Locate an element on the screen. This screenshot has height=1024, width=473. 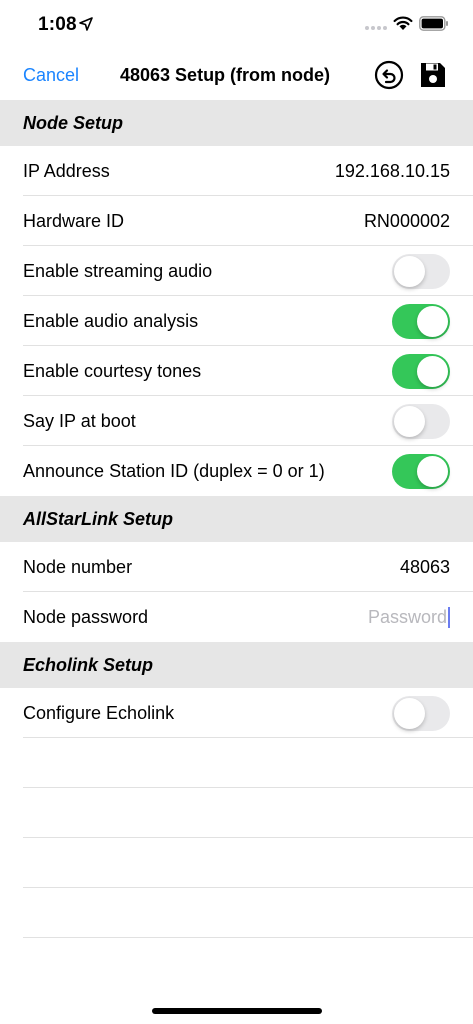
audio-analysis-toggle is located at coordinates (421, 321).